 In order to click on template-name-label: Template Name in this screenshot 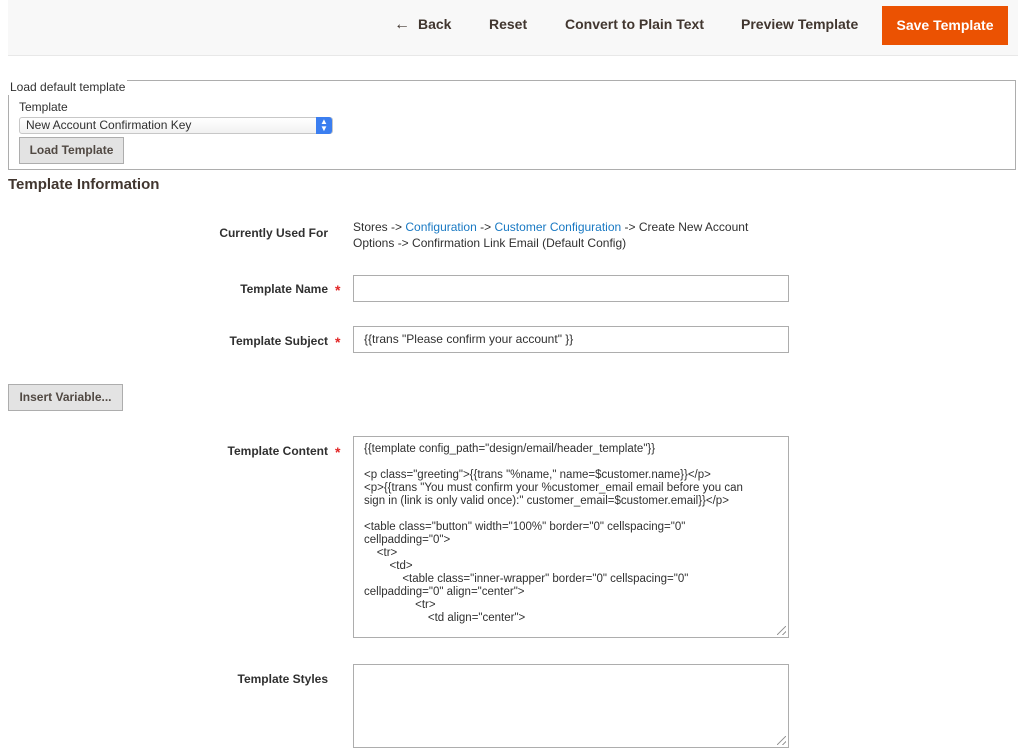, I will do `click(284, 289)`.